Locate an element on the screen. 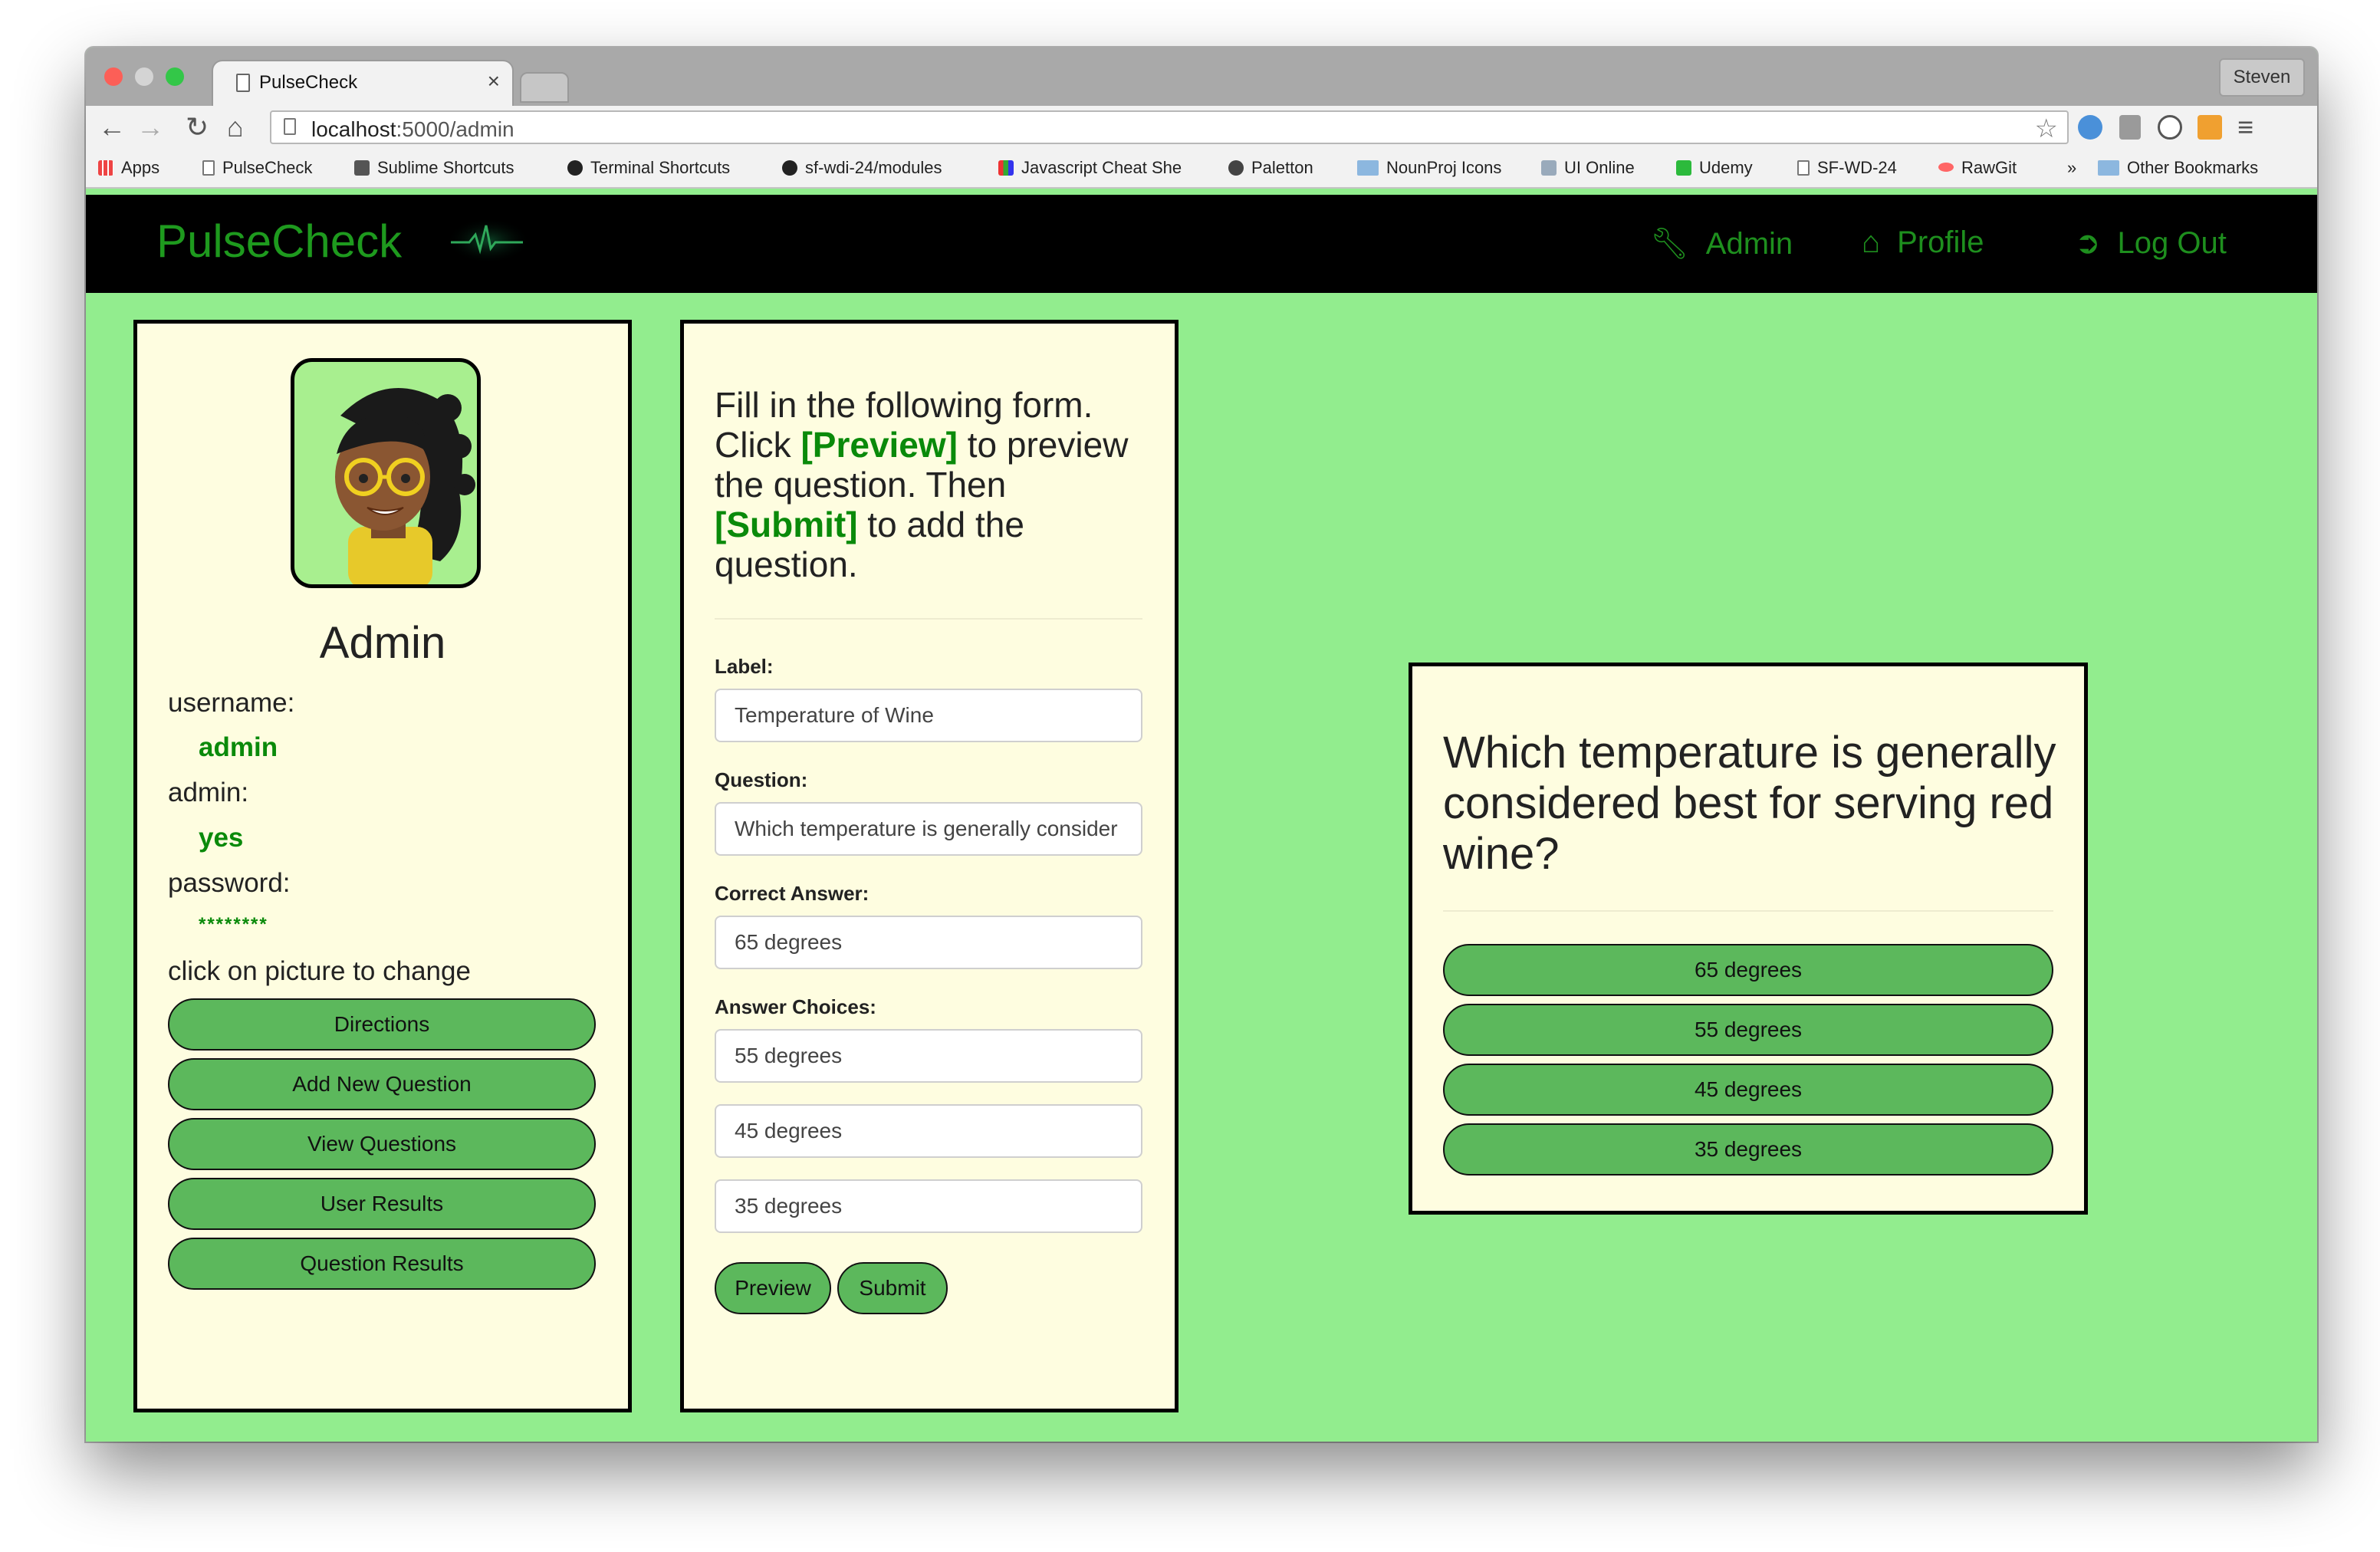  apps-grid-icon is located at coordinates (106, 168).